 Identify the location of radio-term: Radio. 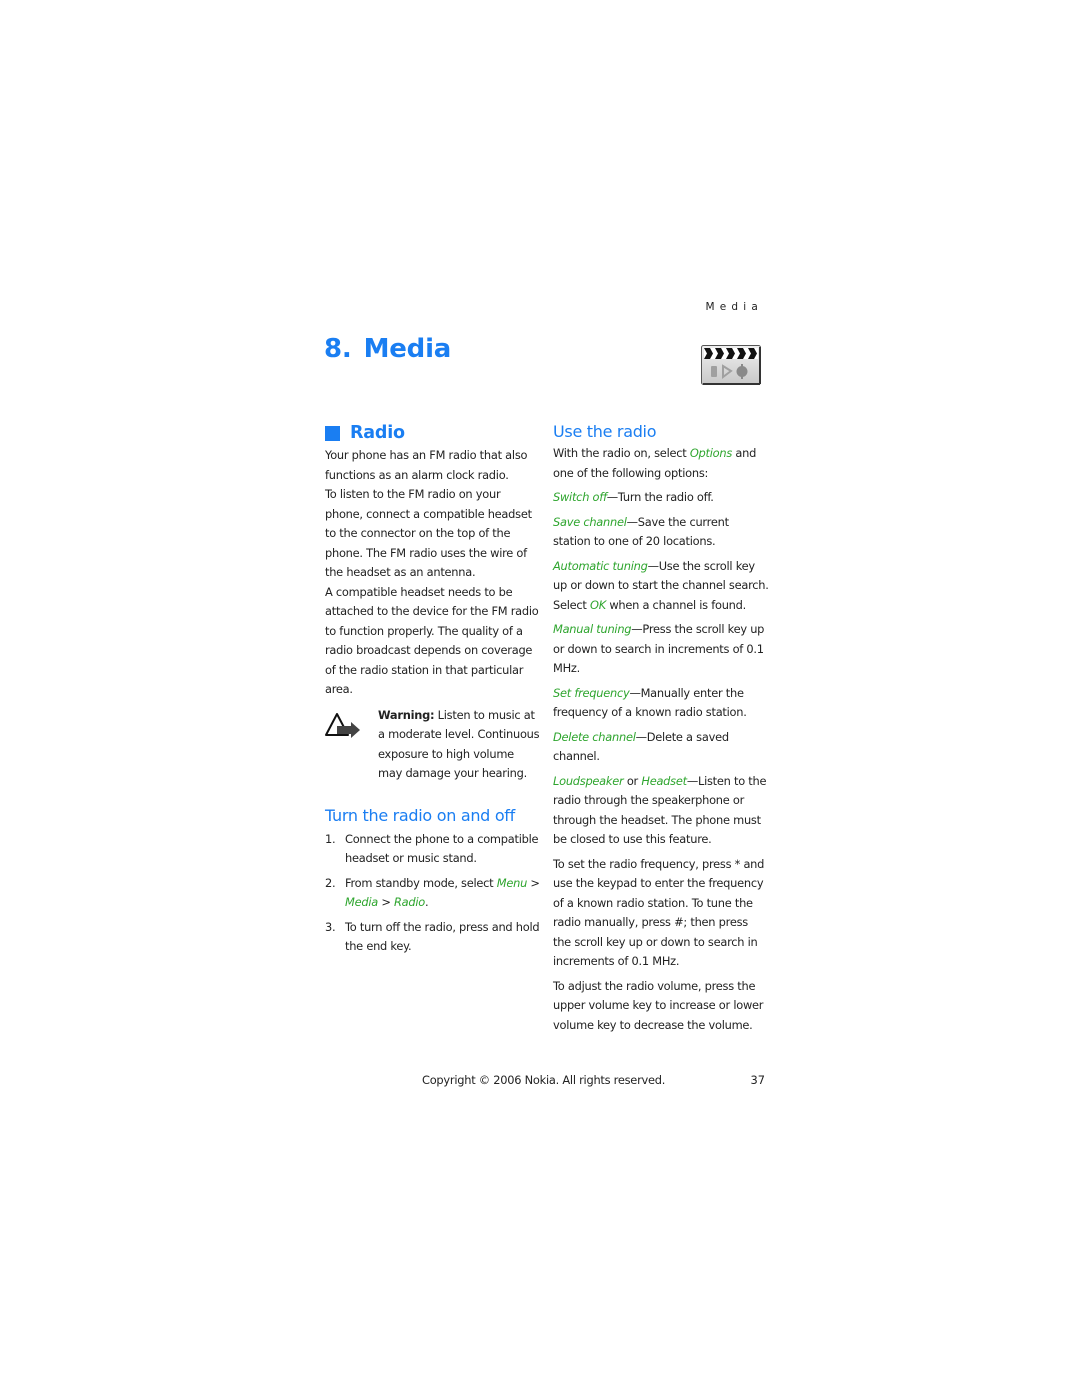
(410, 902).